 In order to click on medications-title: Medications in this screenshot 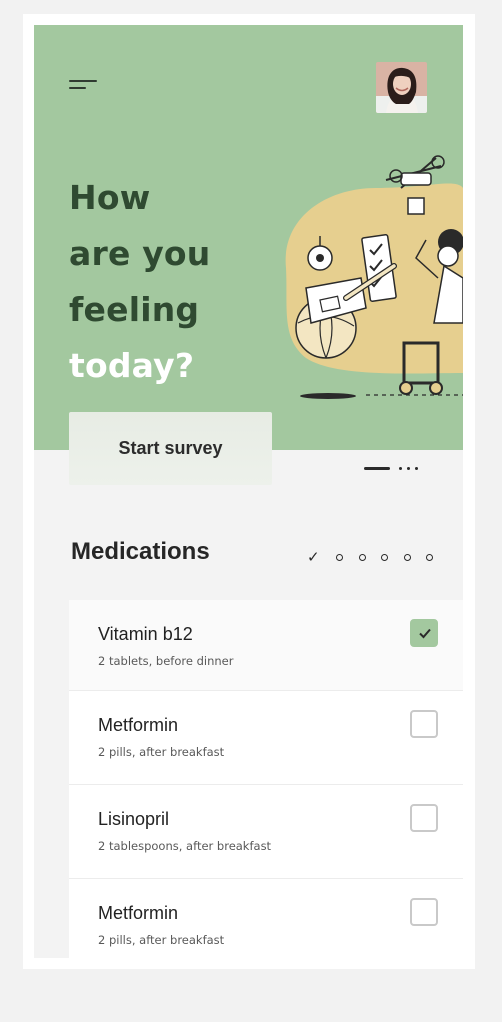, I will do `click(140, 551)`.